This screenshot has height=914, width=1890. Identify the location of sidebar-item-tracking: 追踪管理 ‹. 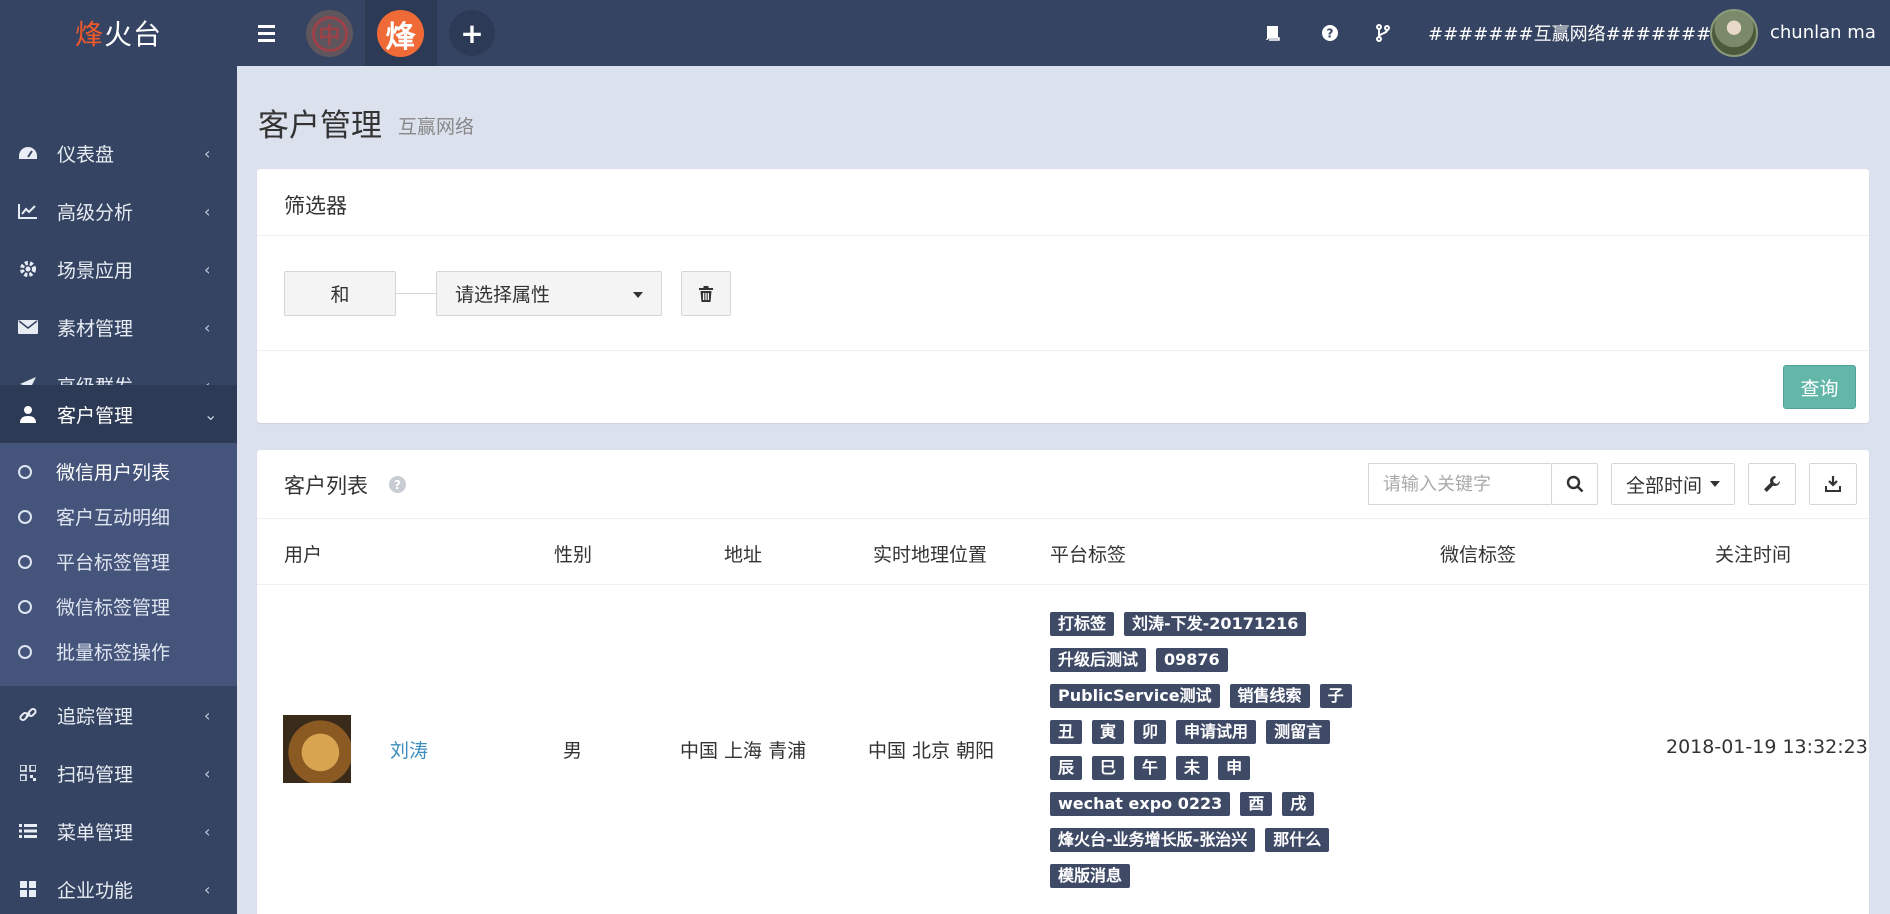
(118, 715).